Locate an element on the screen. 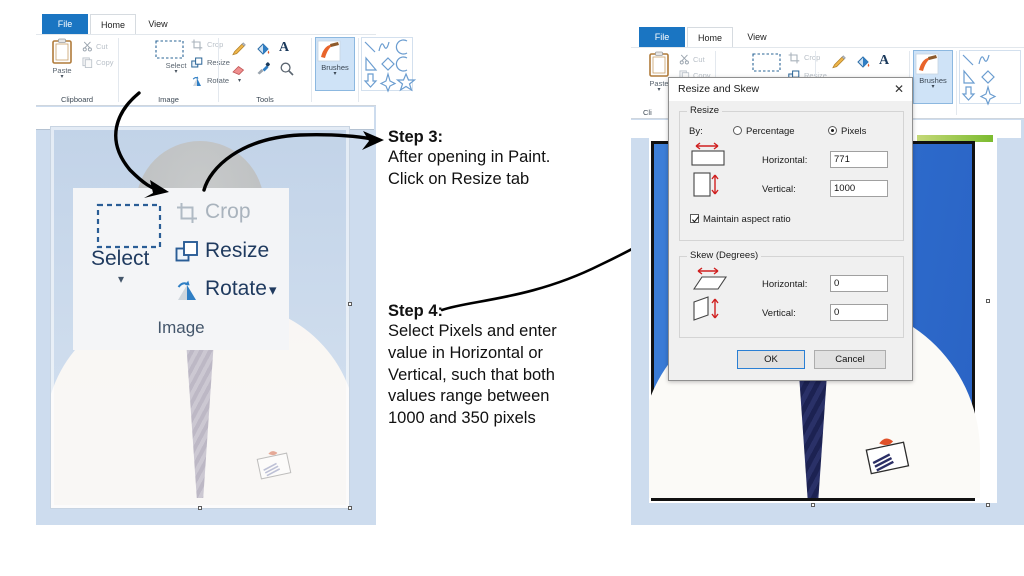  percentage-label: Percentage is located at coordinates (770, 131).